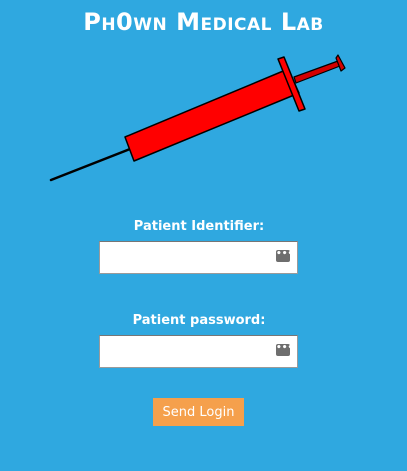 Image resolution: width=407 pixels, height=471 pixels. What do you see at coordinates (198, 351) in the screenshot?
I see `patient-password-input` at bounding box center [198, 351].